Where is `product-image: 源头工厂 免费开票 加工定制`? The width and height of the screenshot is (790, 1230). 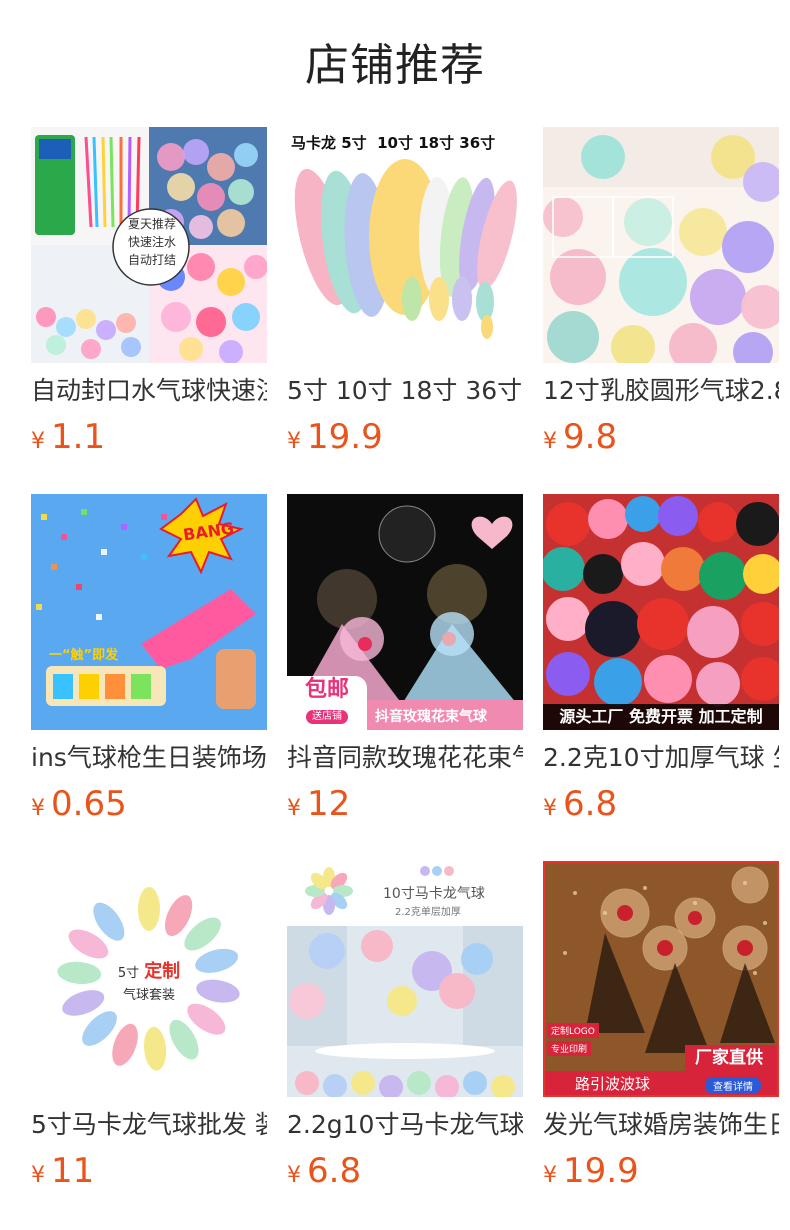 product-image: 源头工厂 免费开票 加工定制 is located at coordinates (661, 612).